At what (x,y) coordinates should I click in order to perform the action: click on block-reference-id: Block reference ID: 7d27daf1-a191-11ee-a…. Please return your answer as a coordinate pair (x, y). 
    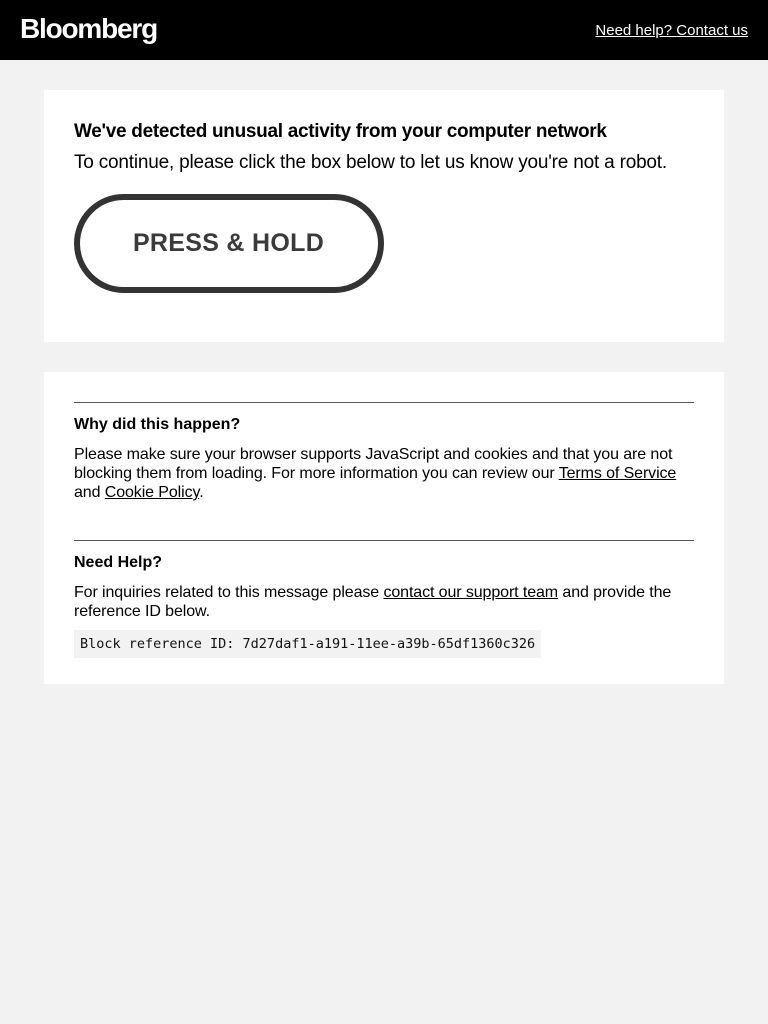
    Looking at the image, I should click on (308, 644).